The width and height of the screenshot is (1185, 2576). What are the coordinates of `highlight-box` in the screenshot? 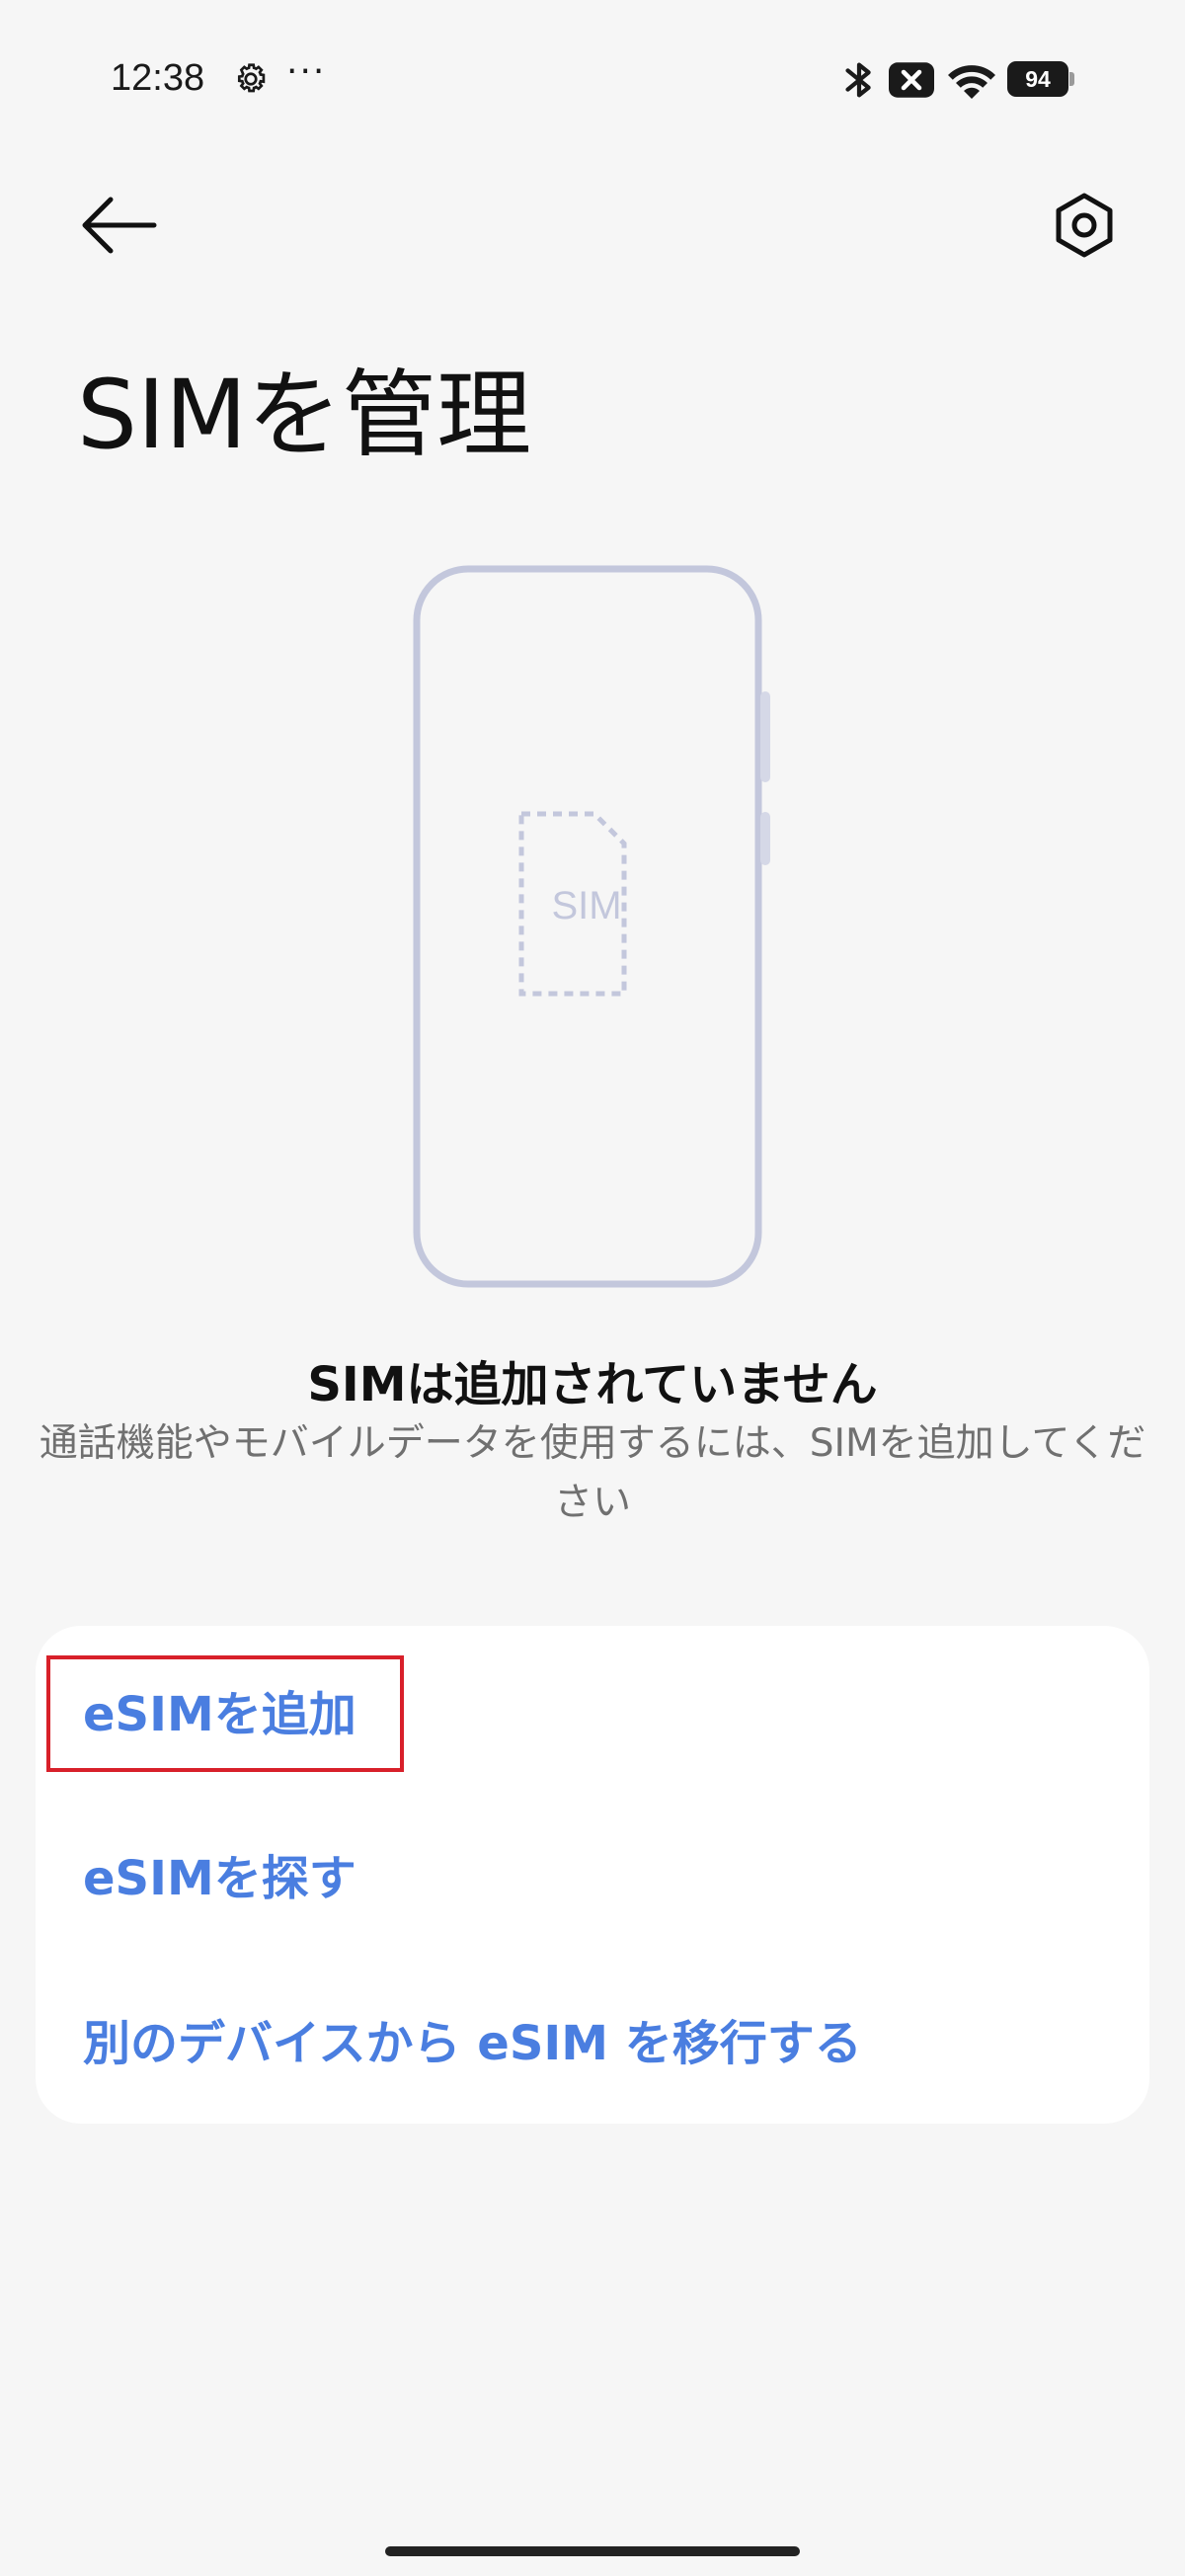 It's located at (225, 1713).